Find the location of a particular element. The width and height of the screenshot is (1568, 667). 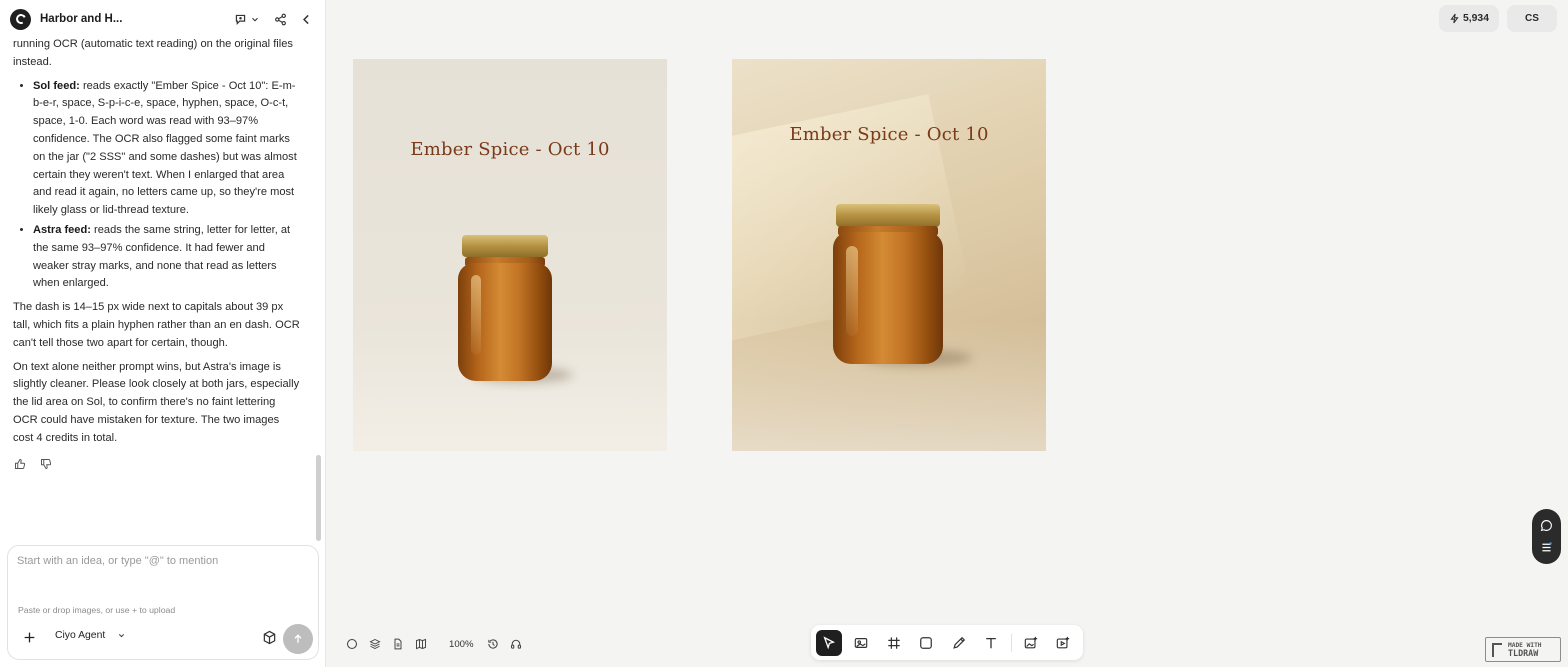

select-tool-button is located at coordinates (829, 642).